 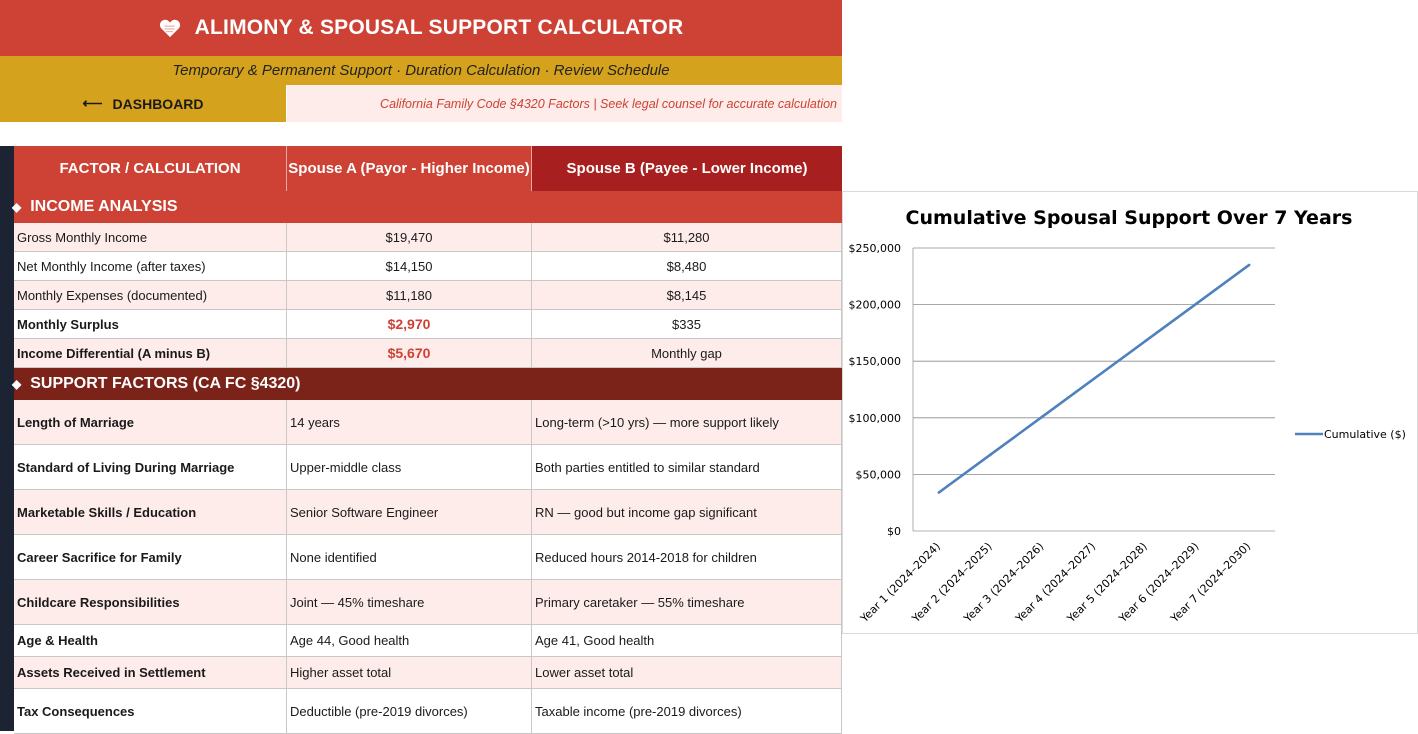 What do you see at coordinates (687, 266) in the screenshot?
I see `spouse-b-value: $8,480` at bounding box center [687, 266].